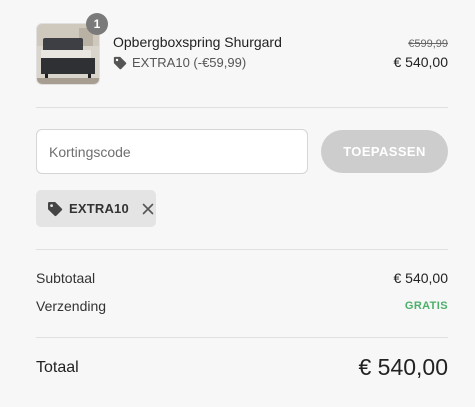 The width and height of the screenshot is (475, 407). I want to click on subtotal-label: Subtotaal, so click(66, 278).